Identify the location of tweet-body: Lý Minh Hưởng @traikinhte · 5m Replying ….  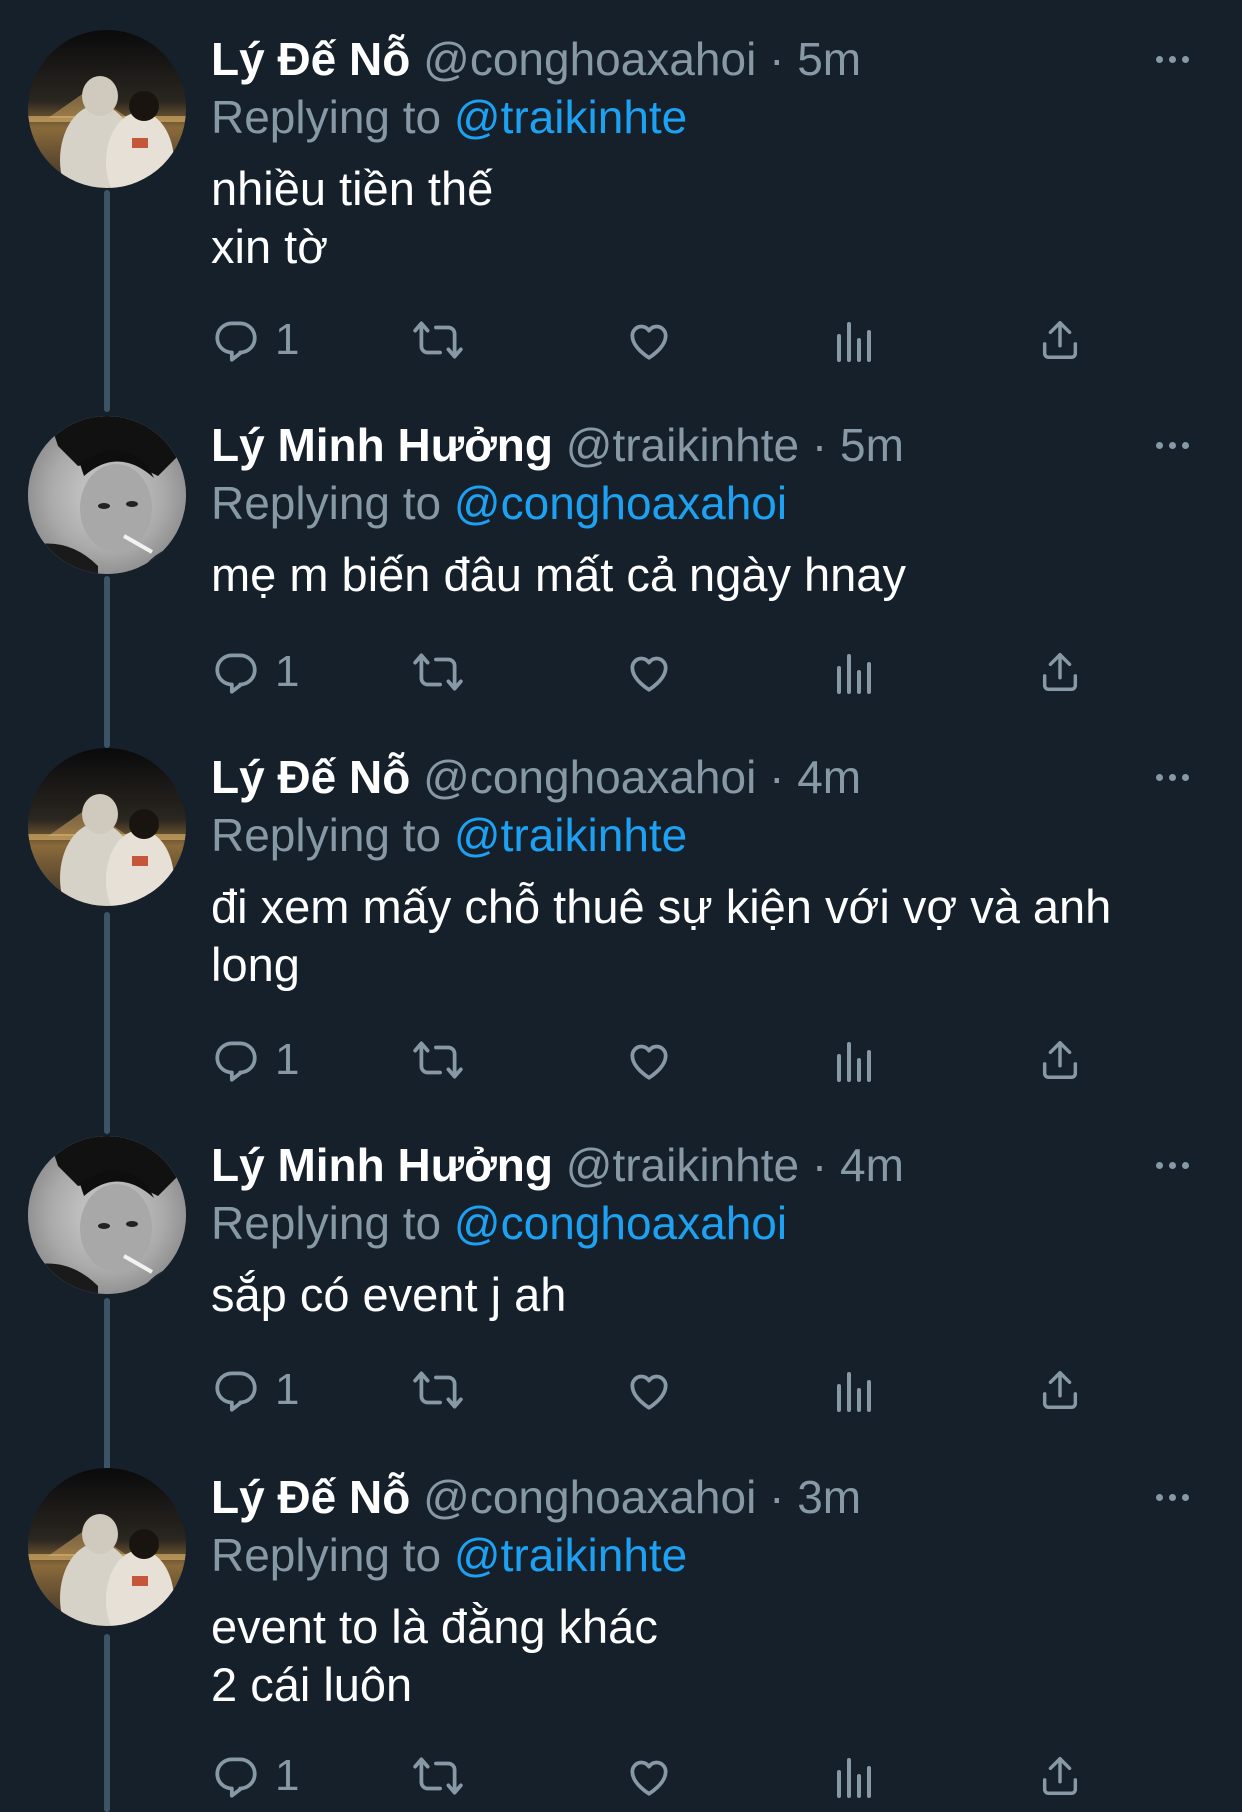
(706, 510).